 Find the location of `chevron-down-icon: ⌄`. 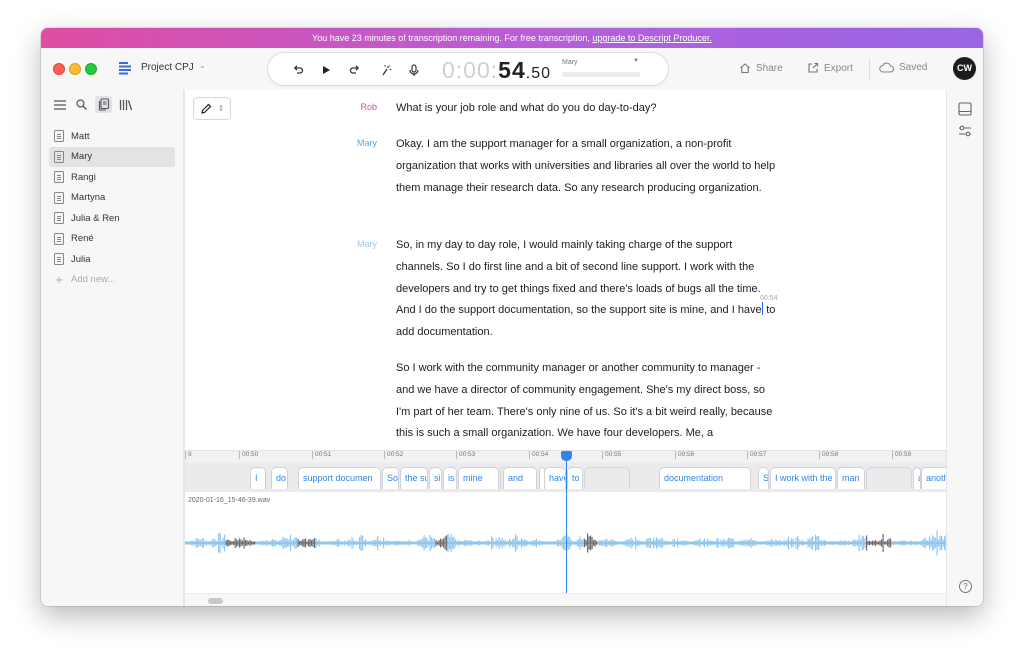

chevron-down-icon: ⌄ is located at coordinates (202, 65).